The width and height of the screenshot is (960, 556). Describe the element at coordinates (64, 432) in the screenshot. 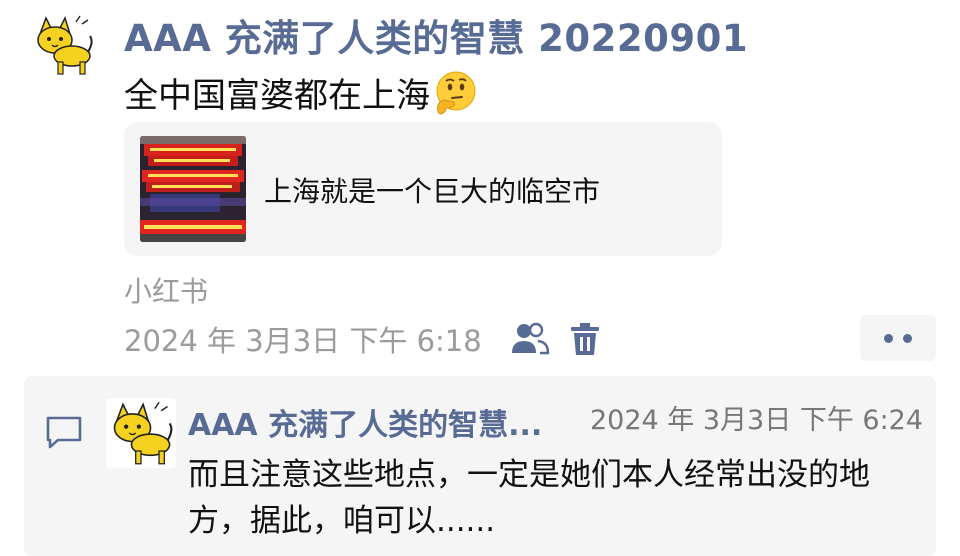

I see `comment-icon` at that location.